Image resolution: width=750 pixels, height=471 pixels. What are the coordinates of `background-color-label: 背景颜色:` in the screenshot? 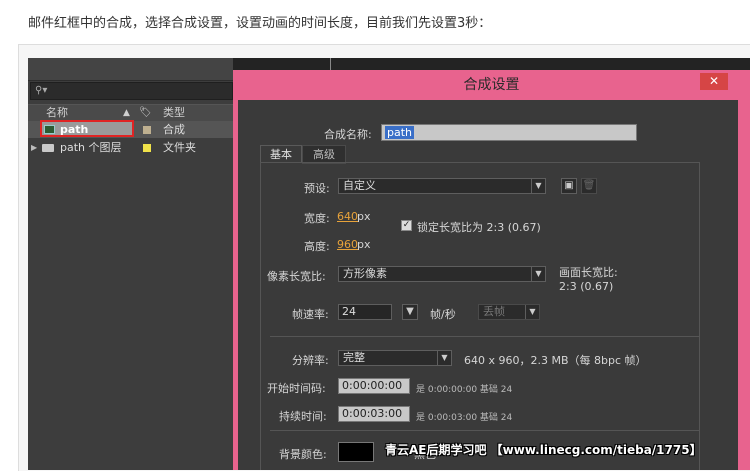 It's located at (303, 454).